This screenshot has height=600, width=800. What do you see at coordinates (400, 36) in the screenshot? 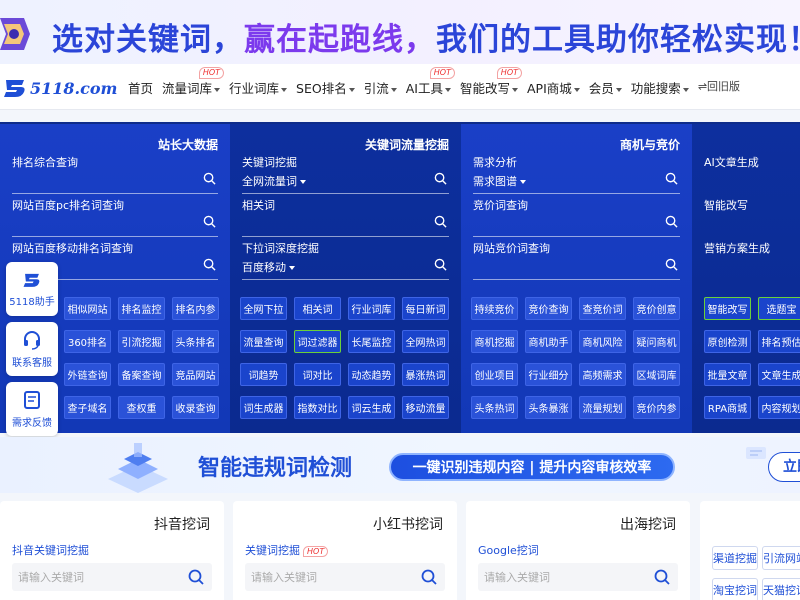
I see `top-banner: 选对关键词，赢在起跑线，我们的工具助你轻松实现！` at bounding box center [400, 36].